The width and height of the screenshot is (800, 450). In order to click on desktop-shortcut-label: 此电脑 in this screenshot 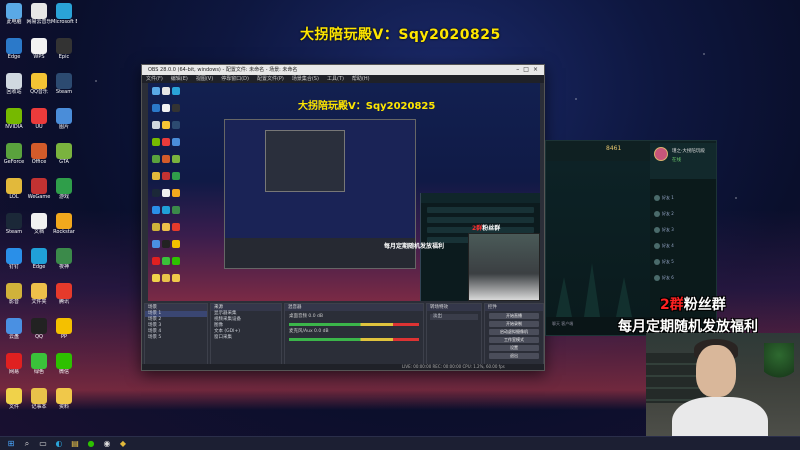, I will do `click(14, 22)`.